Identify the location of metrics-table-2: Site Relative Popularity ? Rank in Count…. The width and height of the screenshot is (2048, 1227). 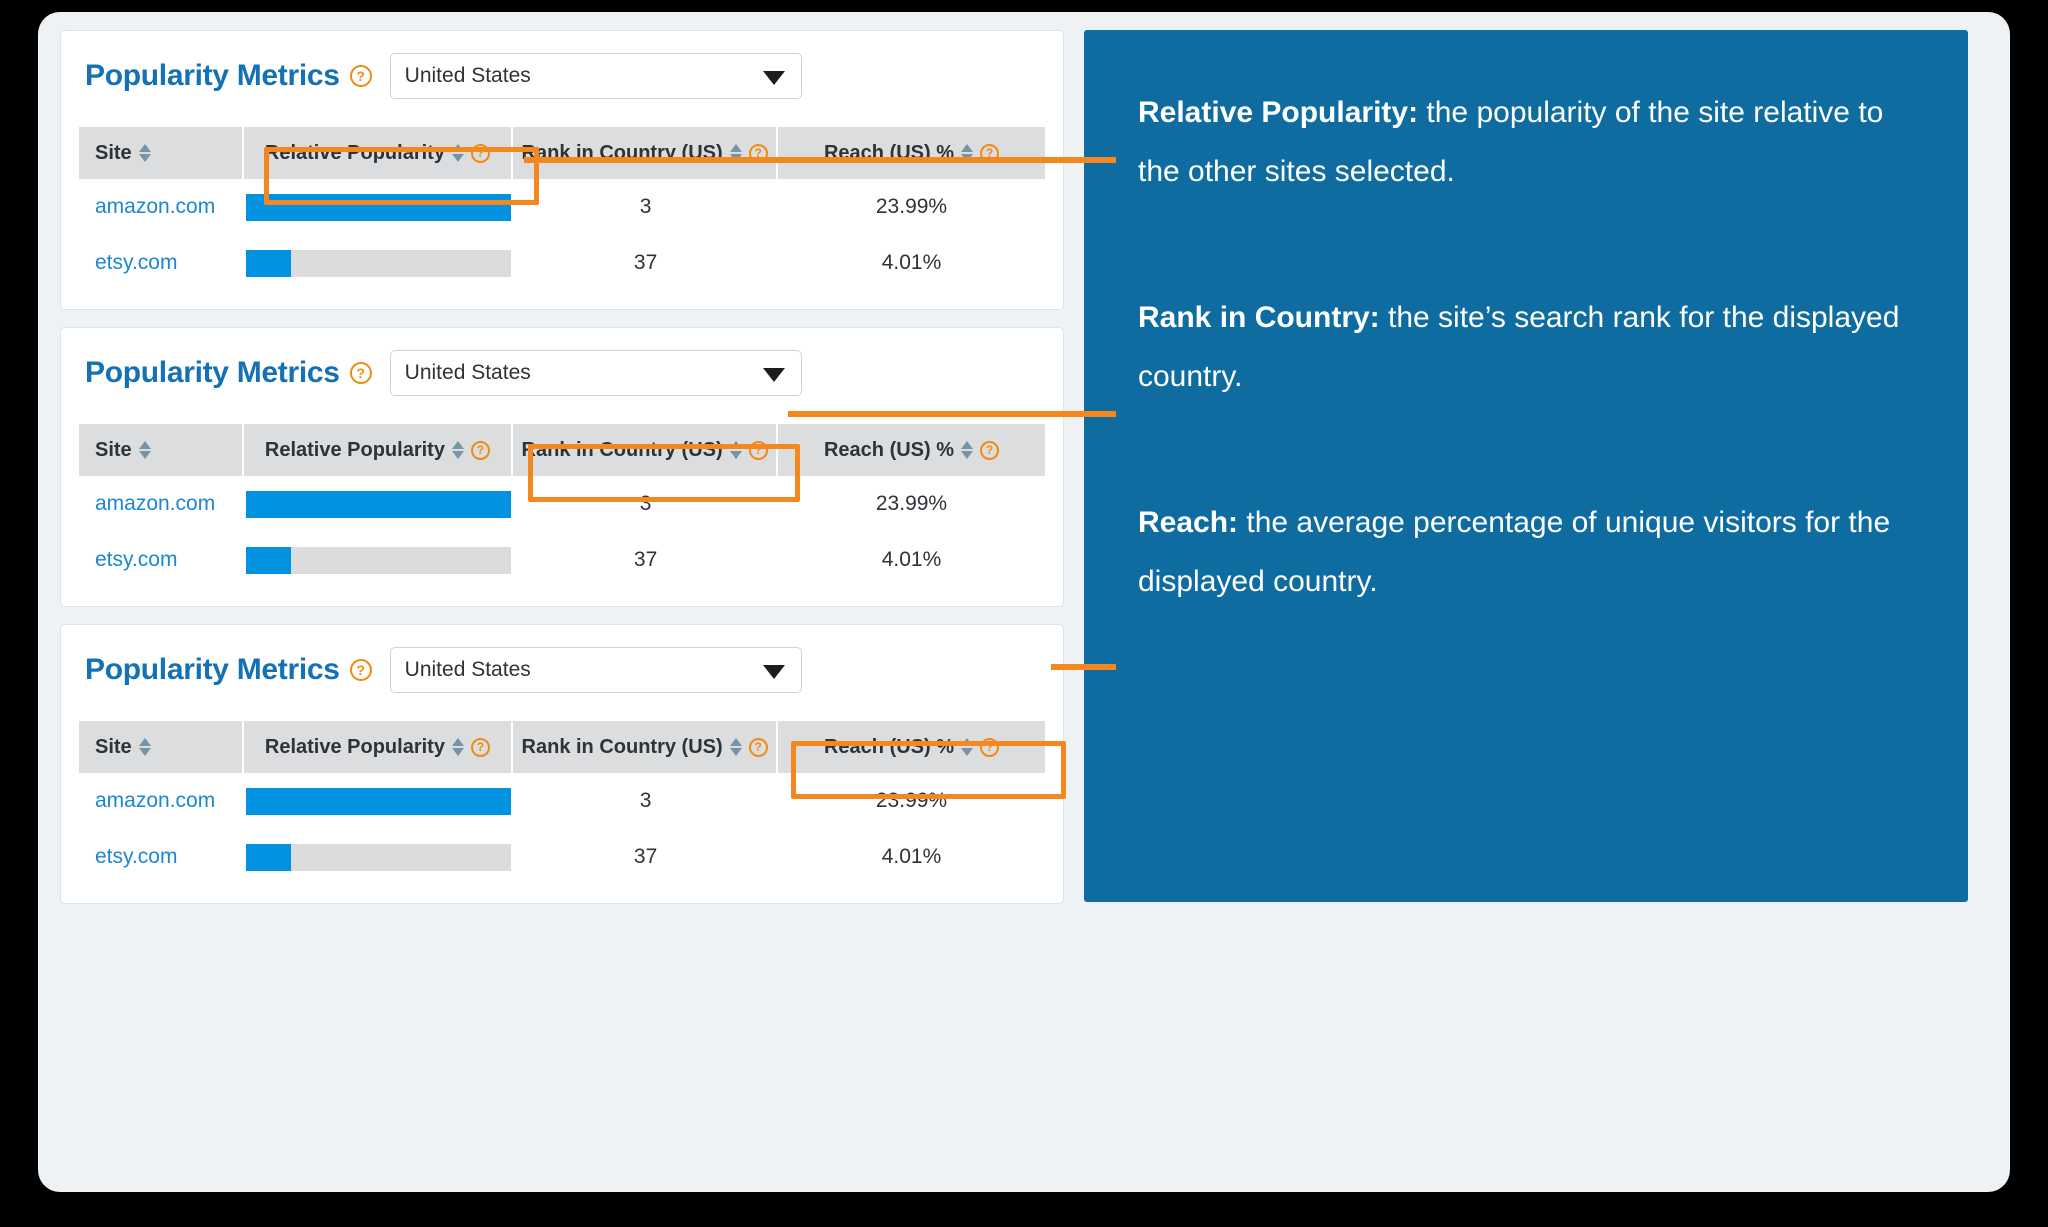
(562, 506).